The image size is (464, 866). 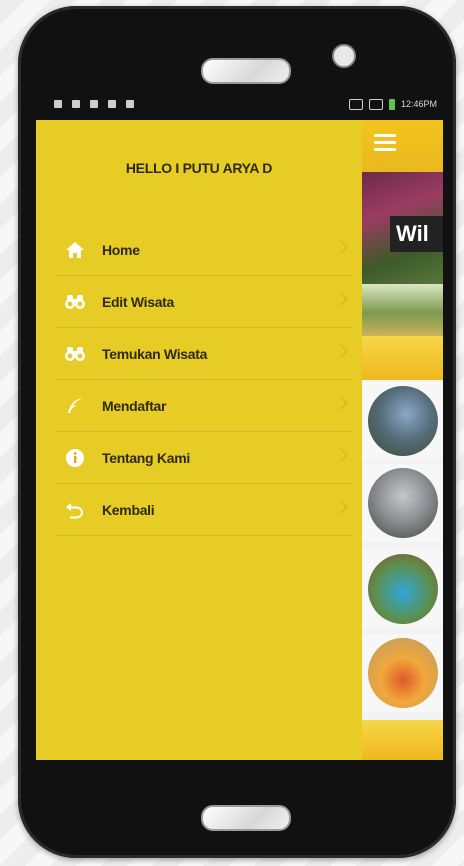 I want to click on section-divider, so click(x=402, y=358).